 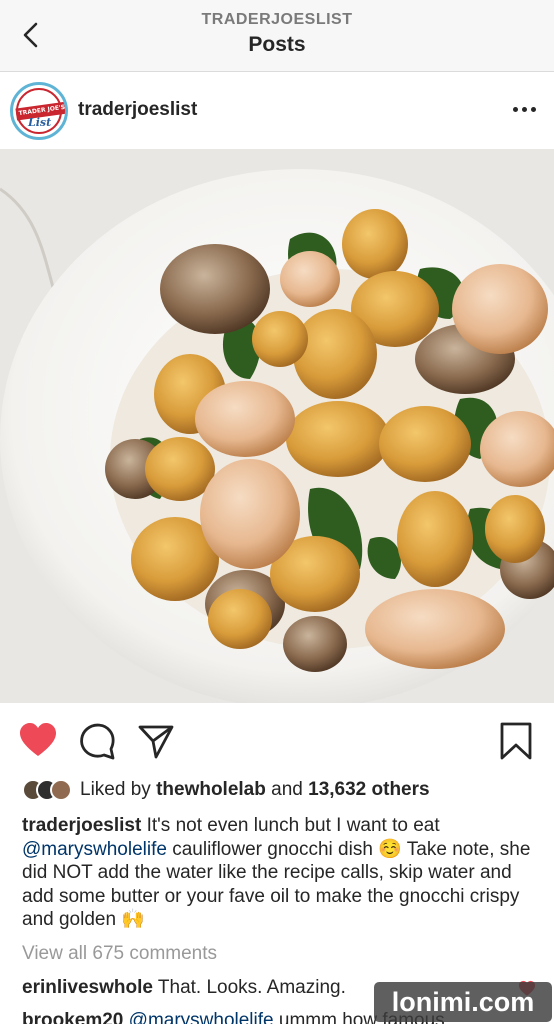 I want to click on comment-mention: @maryswholelife, so click(x=201, y=1017).